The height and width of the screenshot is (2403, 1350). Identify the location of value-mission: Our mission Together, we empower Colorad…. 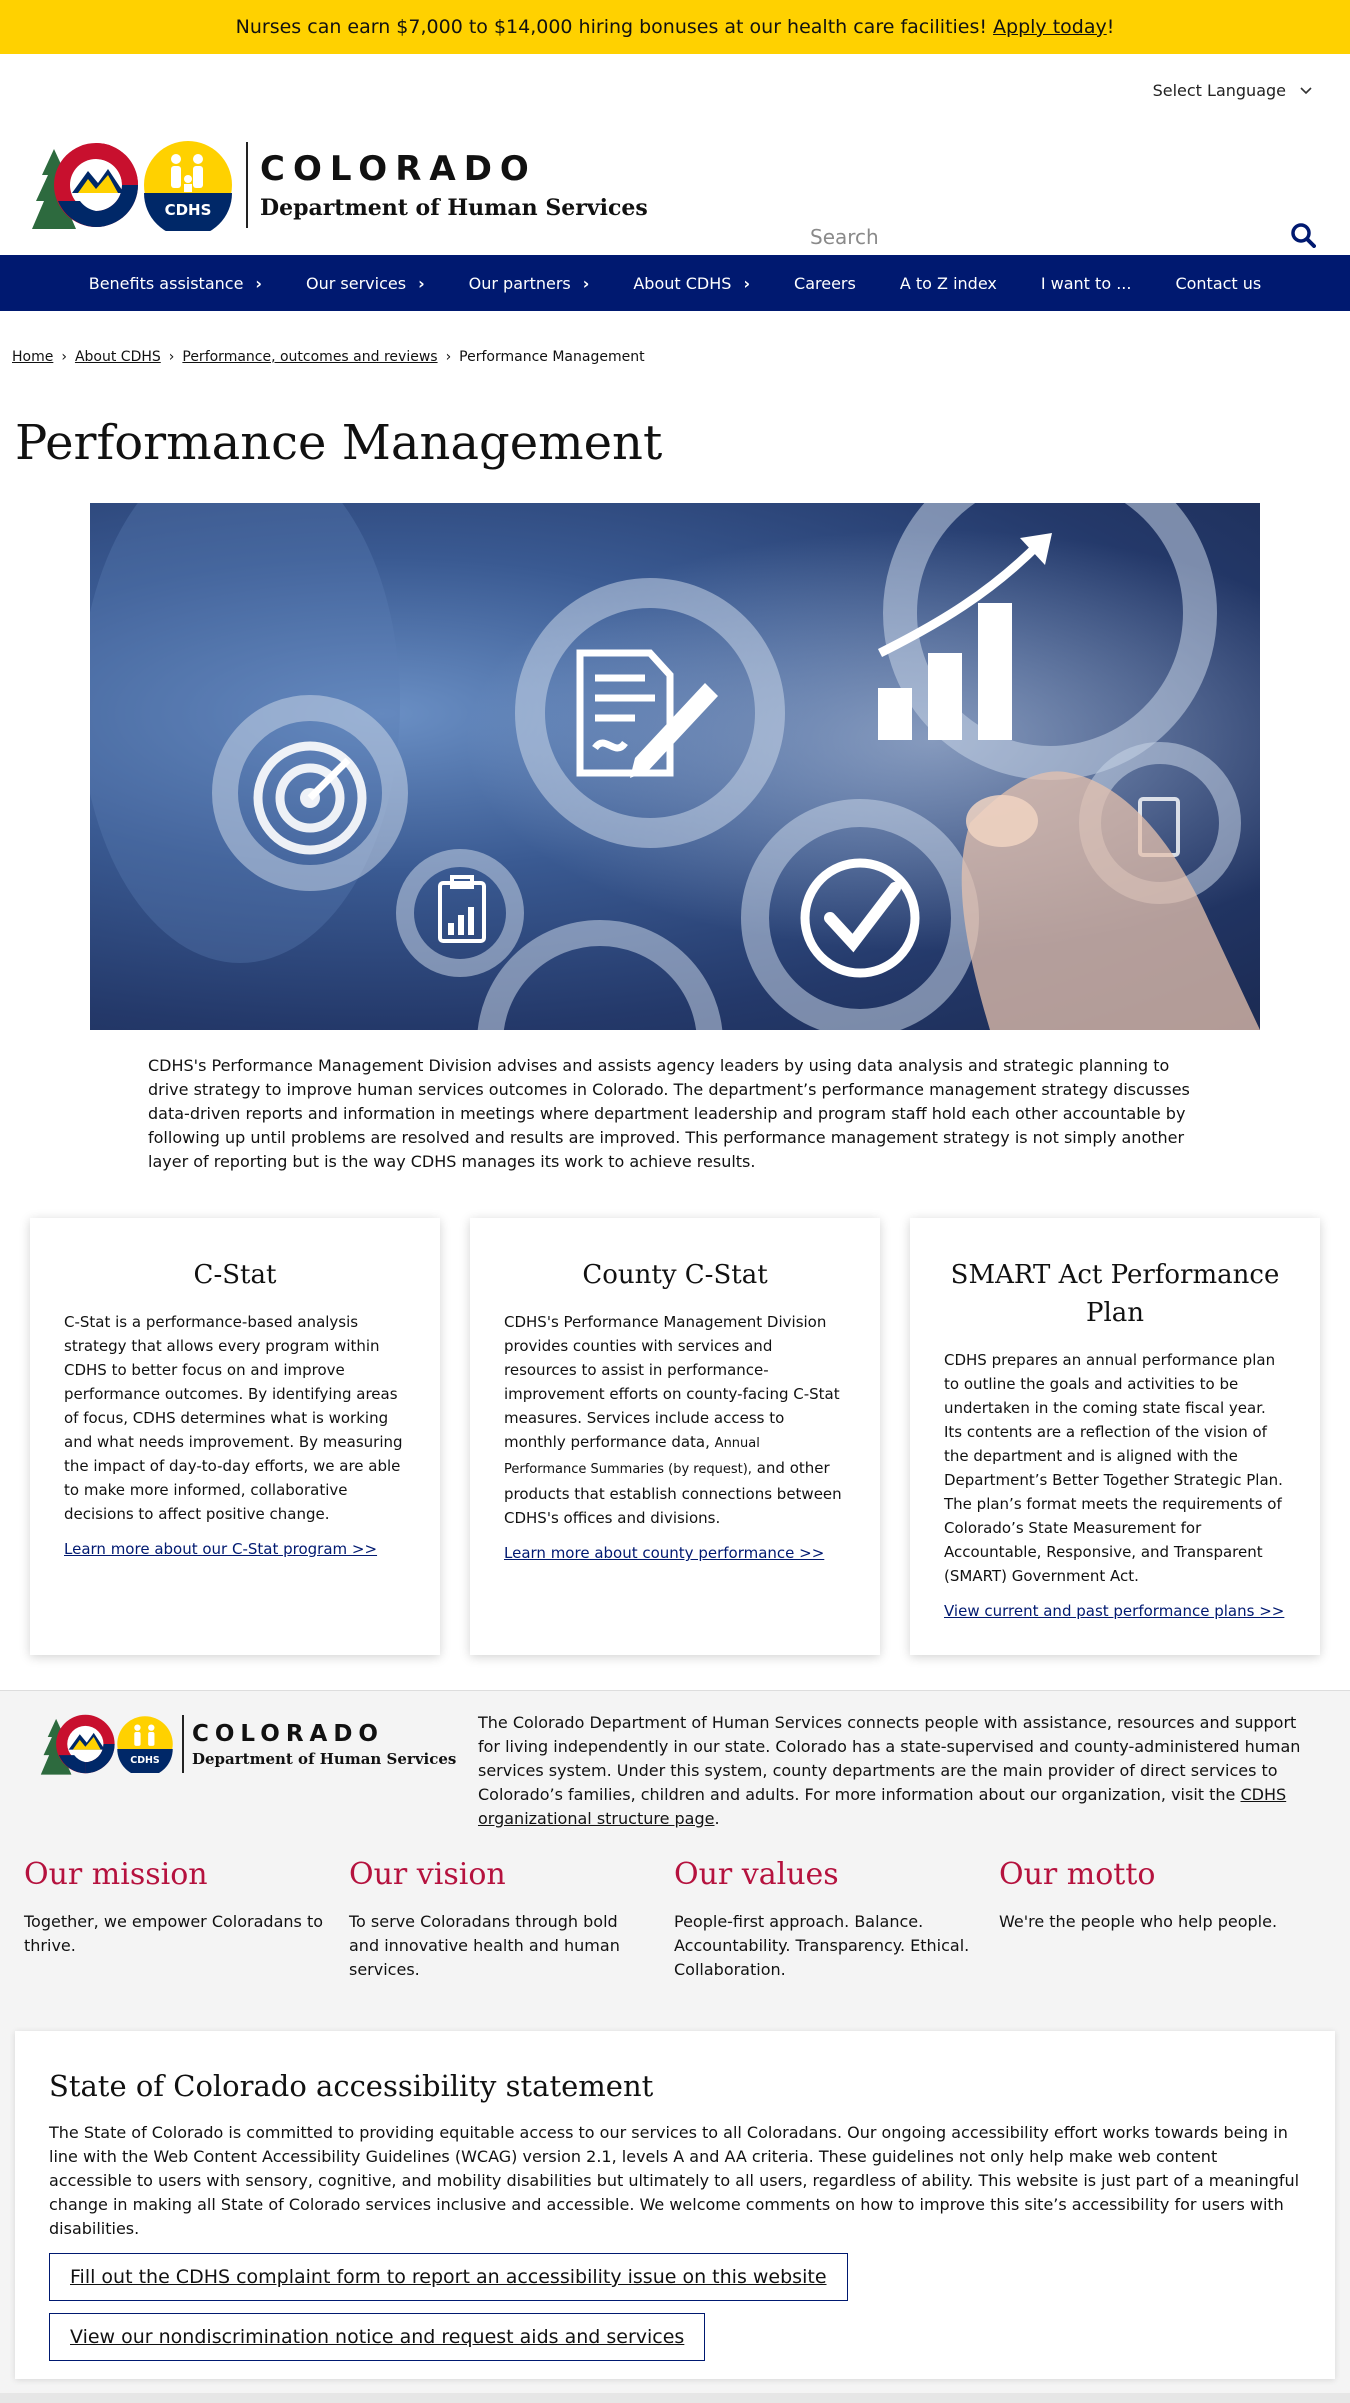
(186, 1919).